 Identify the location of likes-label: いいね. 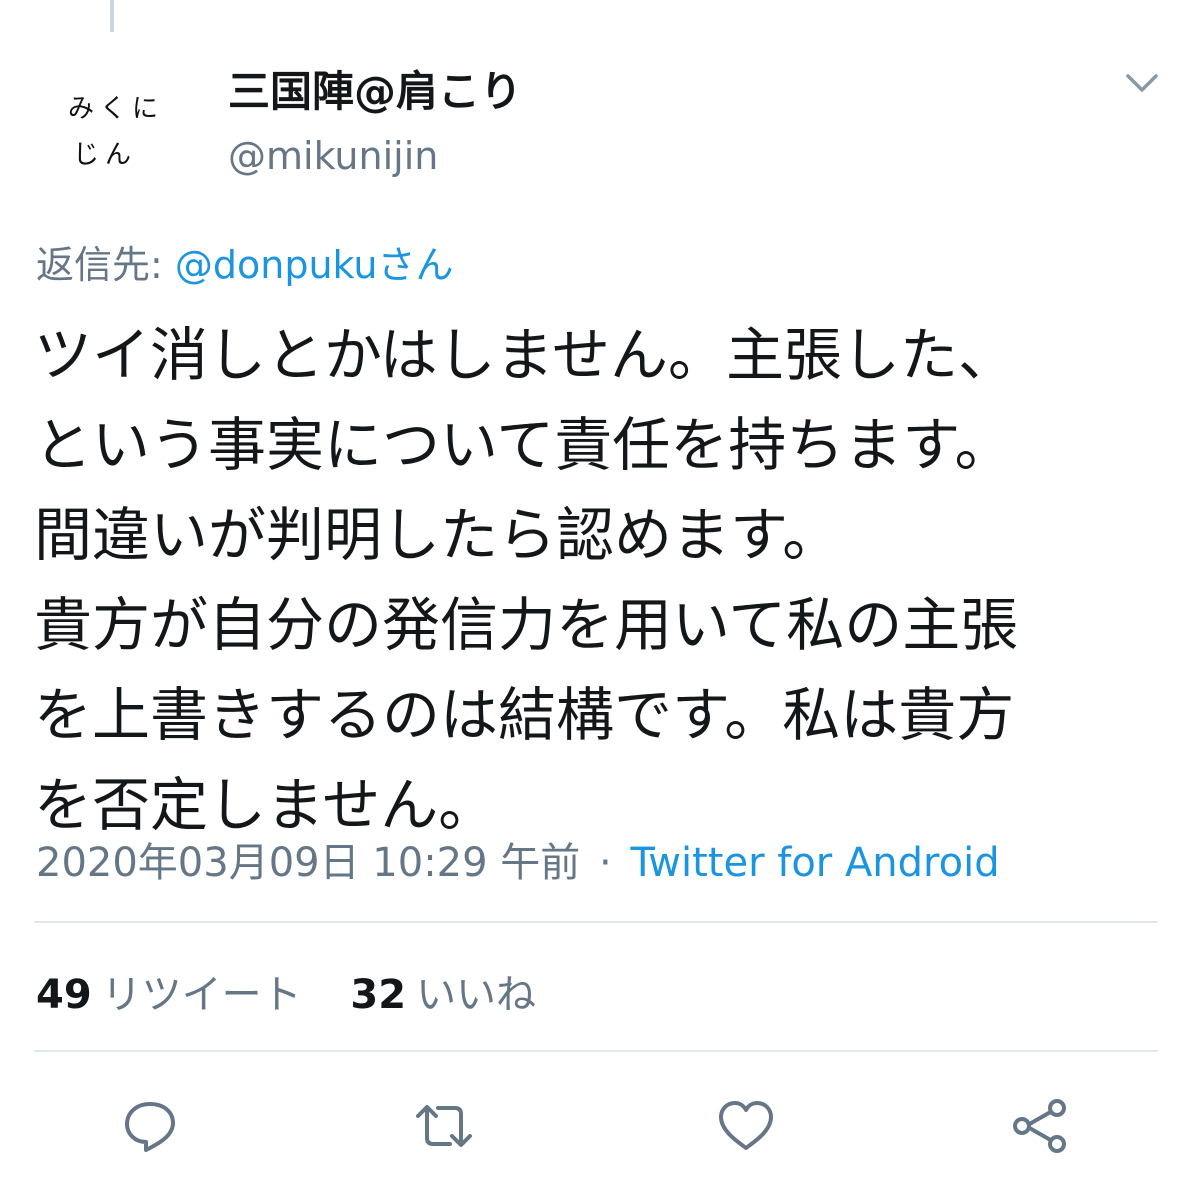
(476, 995).